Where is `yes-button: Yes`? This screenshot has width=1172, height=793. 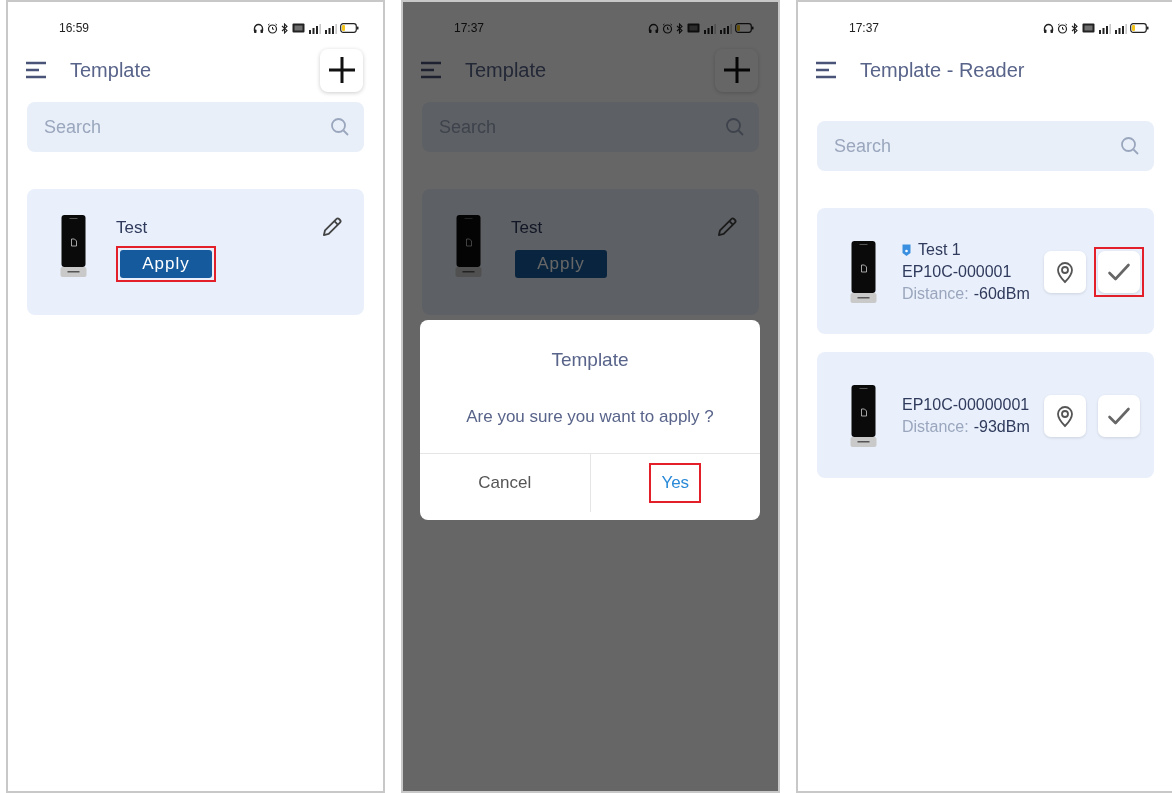
yes-button: Yes is located at coordinates (675, 483).